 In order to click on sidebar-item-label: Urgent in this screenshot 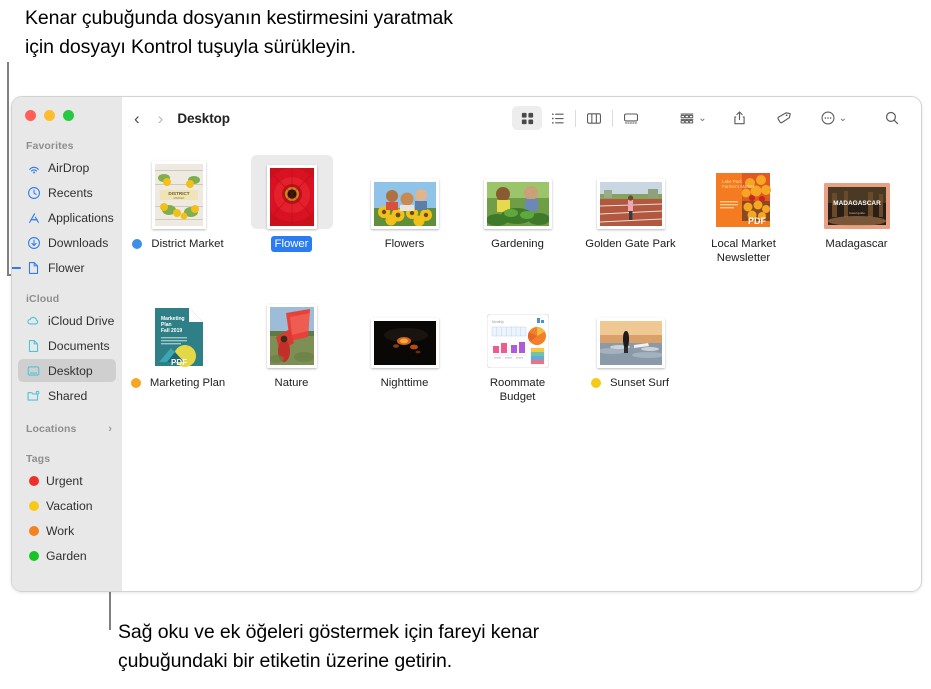, I will do `click(64, 480)`.